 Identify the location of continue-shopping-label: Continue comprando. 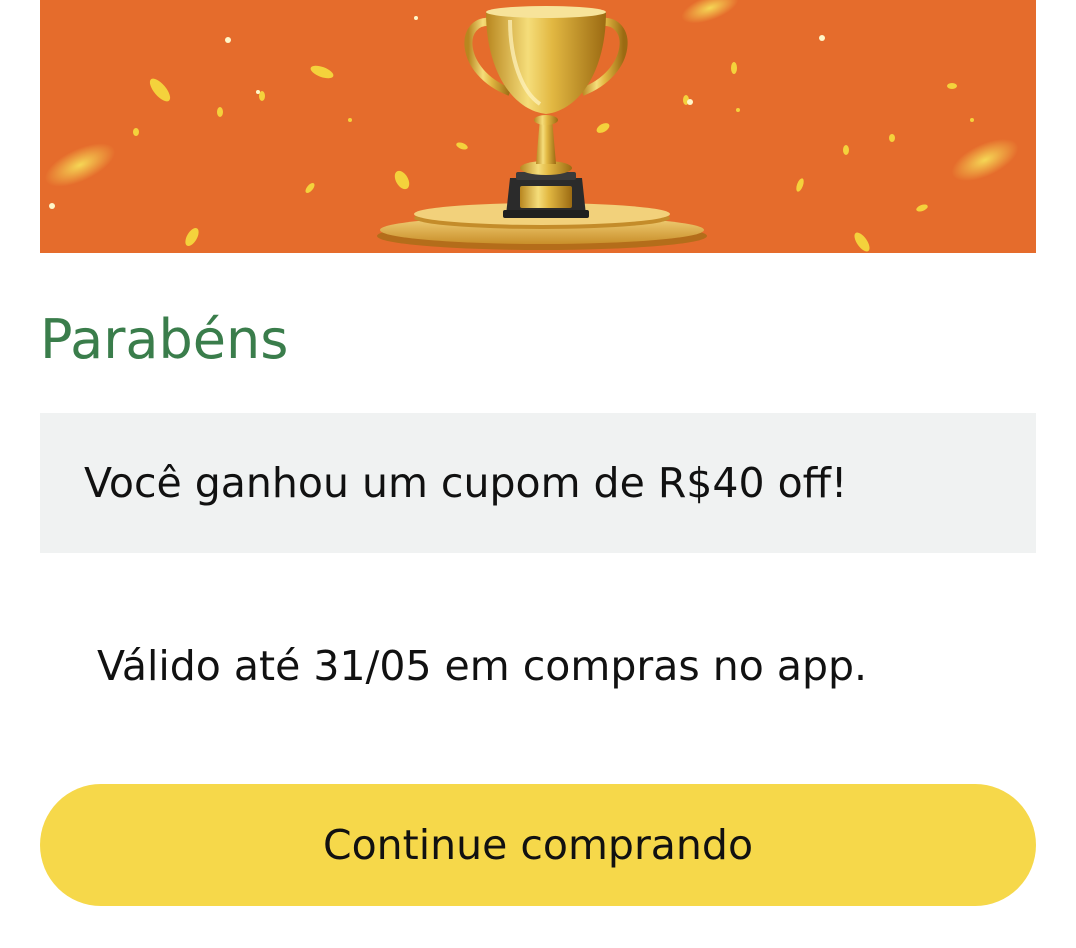
(538, 845).